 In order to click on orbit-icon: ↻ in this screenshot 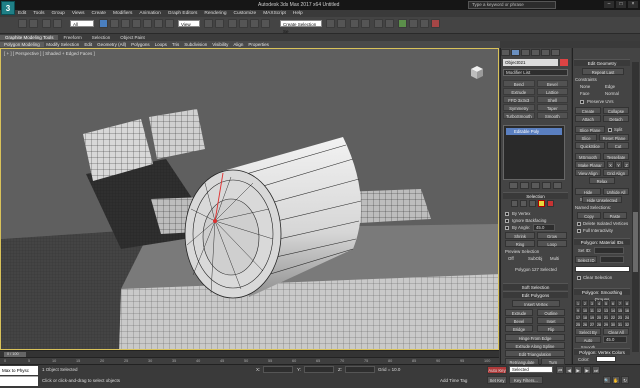, I will do `click(625, 380)`.